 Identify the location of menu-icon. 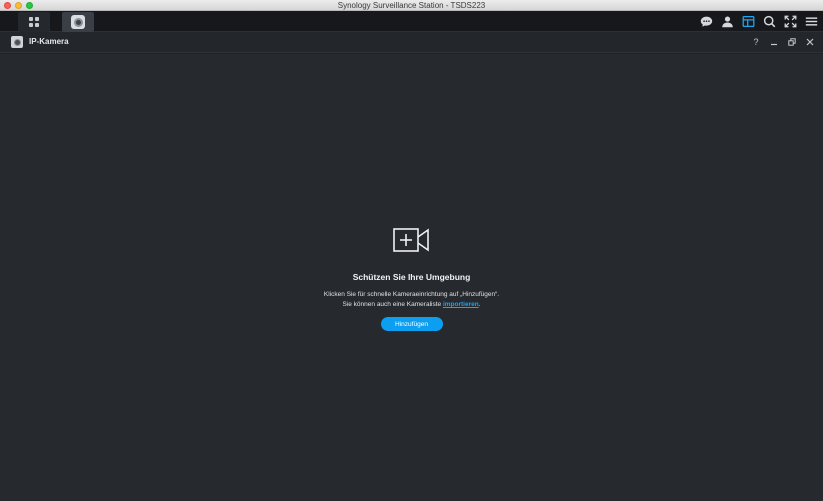
(811, 21).